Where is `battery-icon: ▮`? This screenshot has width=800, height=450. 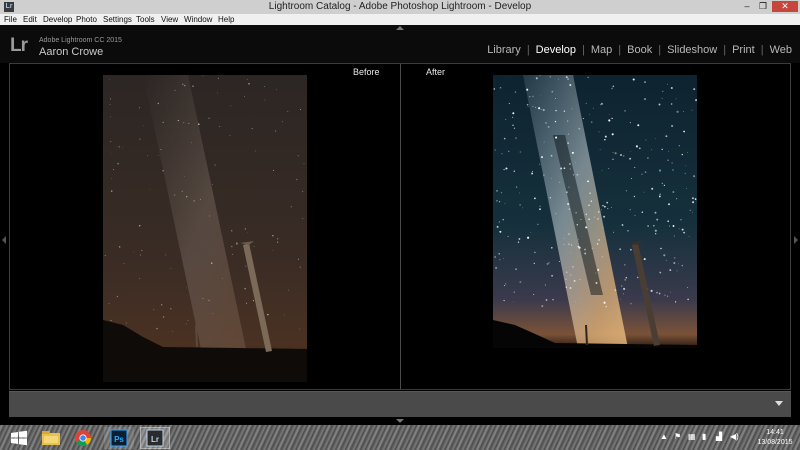
battery-icon: ▮ is located at coordinates (704, 436).